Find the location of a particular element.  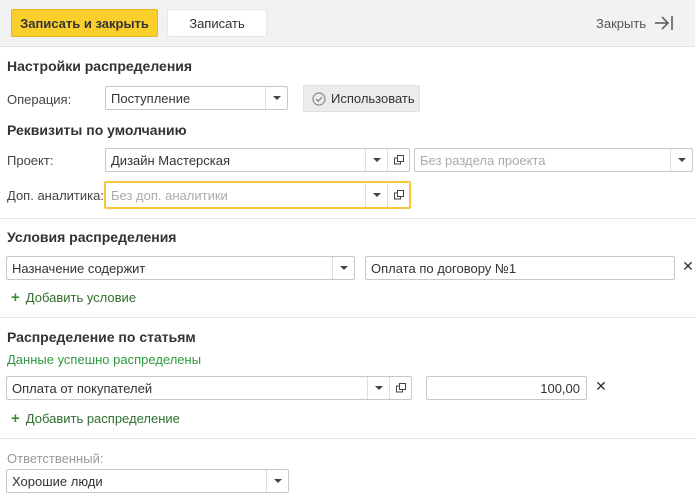

amount-input: 100,00 is located at coordinates (506, 388).